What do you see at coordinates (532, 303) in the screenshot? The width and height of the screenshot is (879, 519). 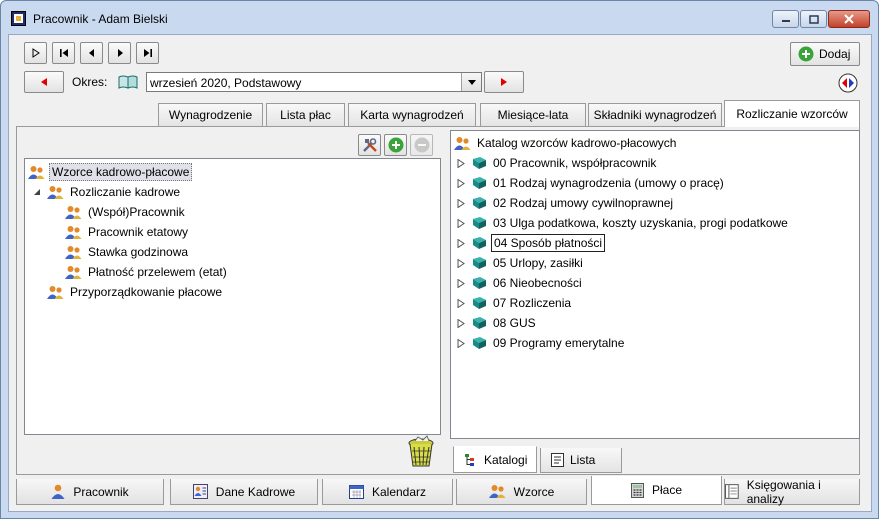 I see `catalog-item-label: 07 Rozliczenia` at bounding box center [532, 303].